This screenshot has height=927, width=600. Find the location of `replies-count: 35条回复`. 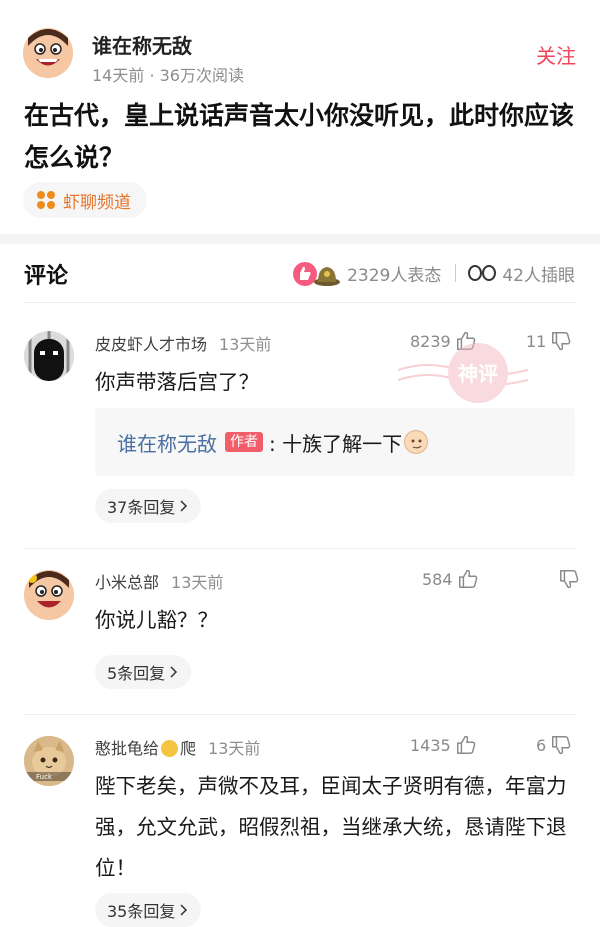

replies-count: 35条回复 is located at coordinates (141, 911).